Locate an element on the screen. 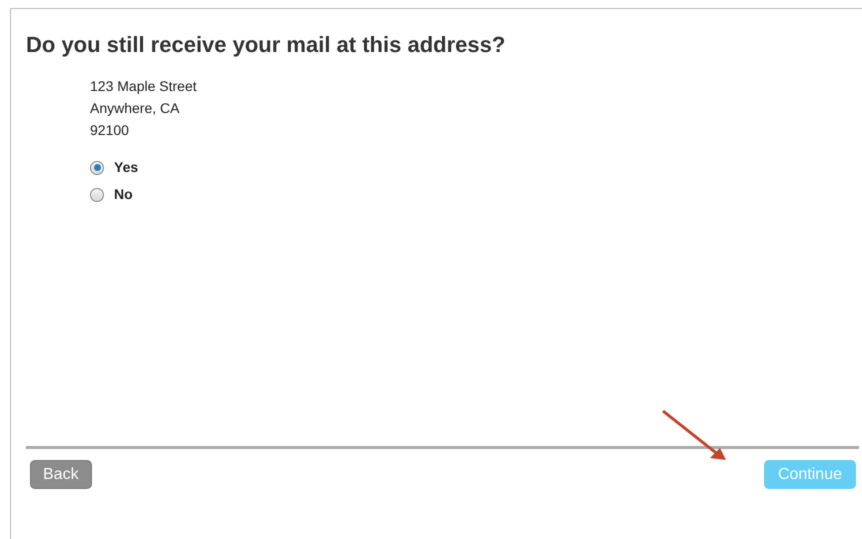 The height and width of the screenshot is (539, 862). address-line: 123 Maple Street is located at coordinates (143, 86).